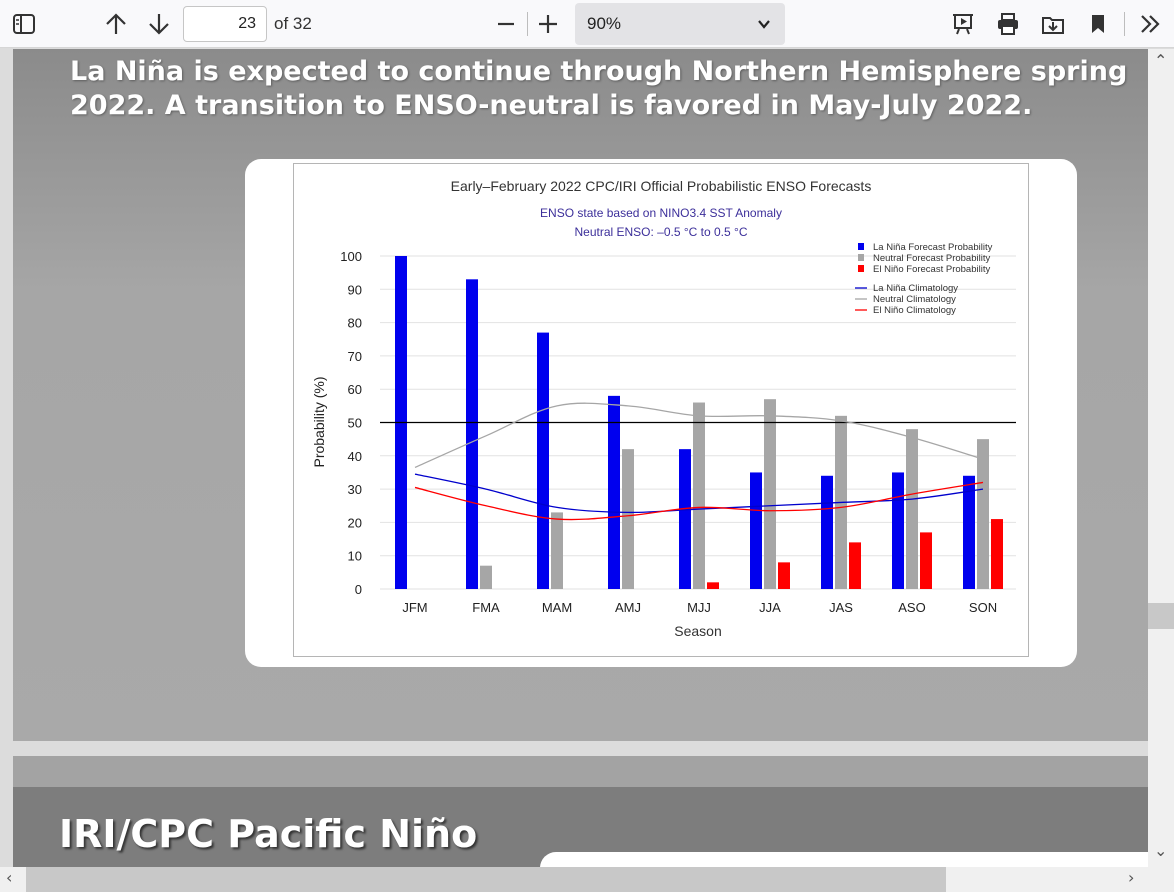 The width and height of the screenshot is (1174, 892). What do you see at coordinates (911, 607) in the screenshot?
I see `x-tick-label: ASO` at bounding box center [911, 607].